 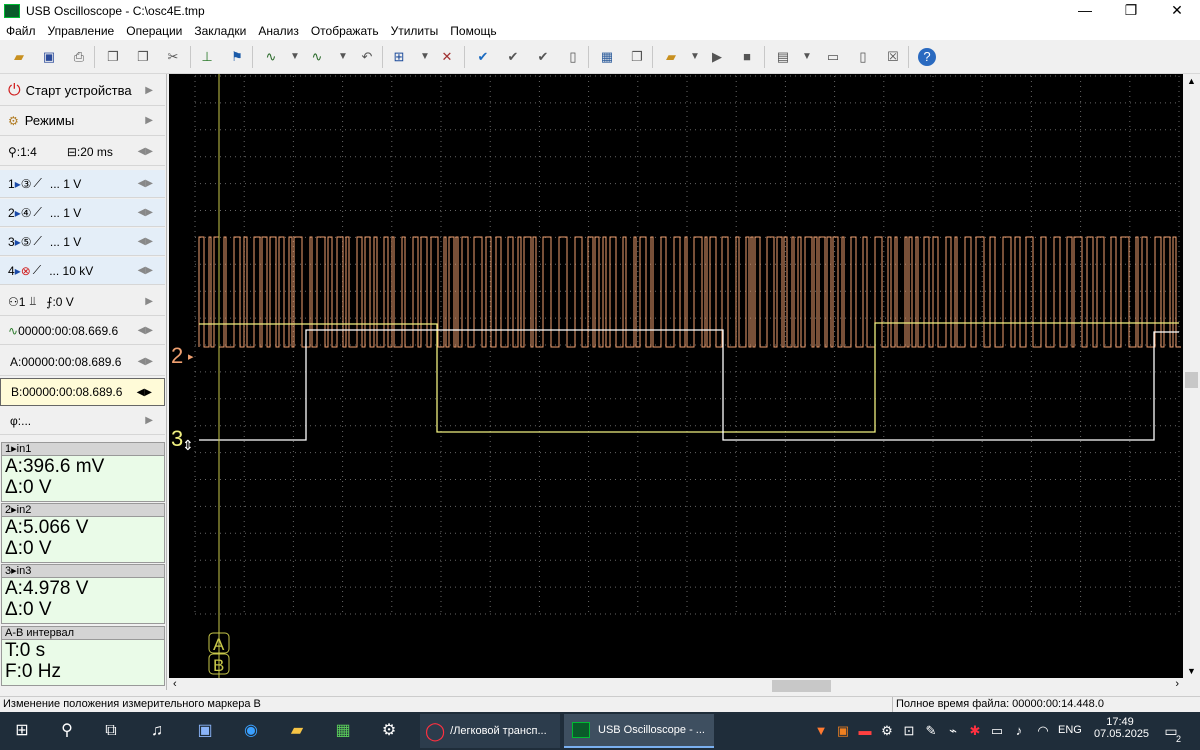 What do you see at coordinates (81, 31) in the screenshot?
I see `menu-control: Управление` at bounding box center [81, 31].